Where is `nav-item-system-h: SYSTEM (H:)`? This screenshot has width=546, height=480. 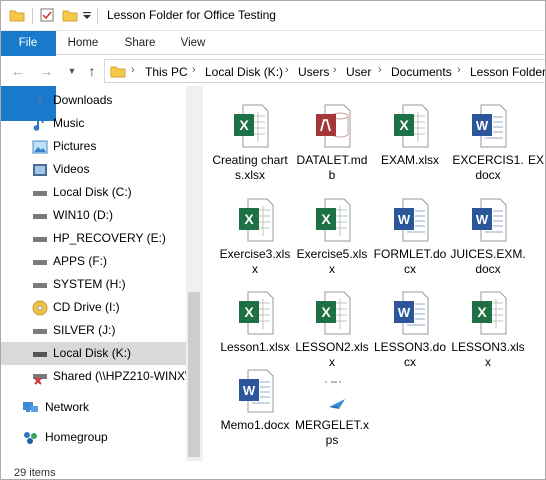 nav-item-system-h: SYSTEM (H:) is located at coordinates (93, 284).